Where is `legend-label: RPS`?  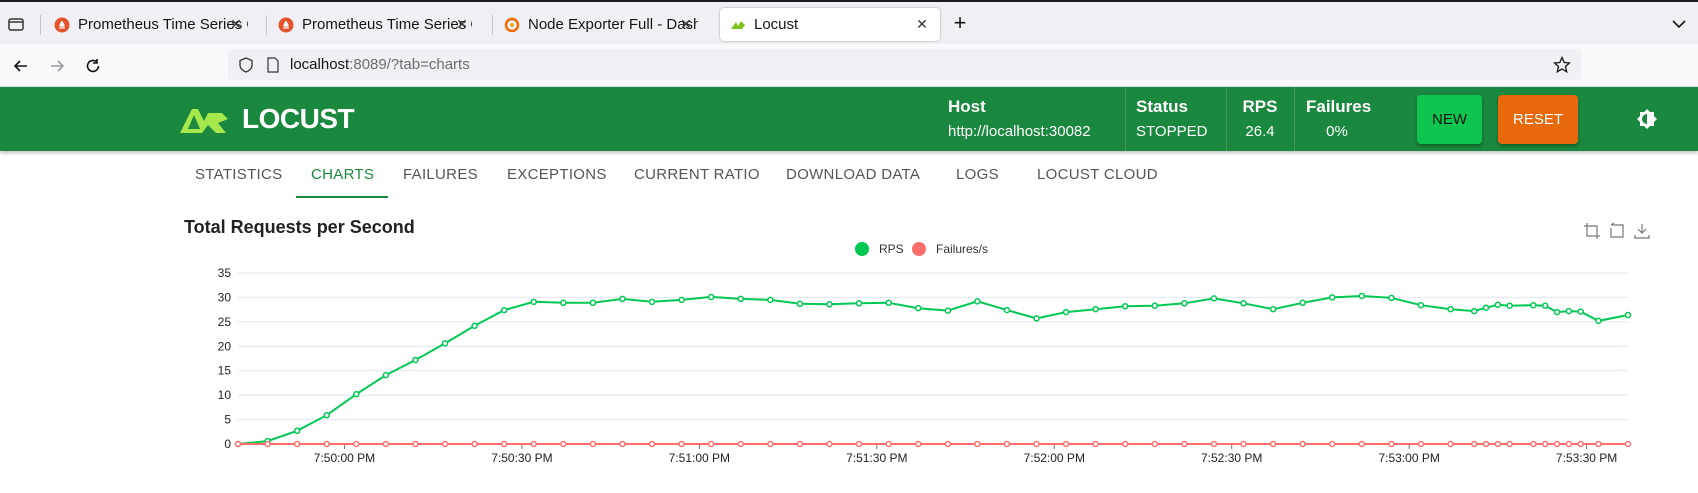
legend-label: RPS is located at coordinates (891, 249).